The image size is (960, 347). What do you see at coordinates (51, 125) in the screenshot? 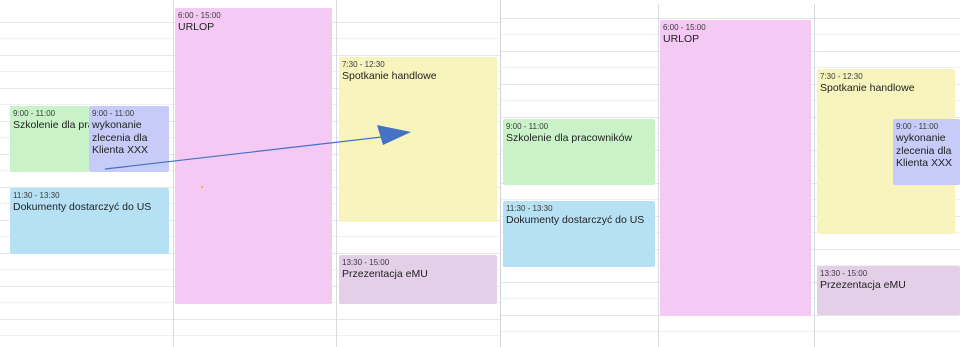
I see `event-title: Szkolenie dla prac` at bounding box center [51, 125].